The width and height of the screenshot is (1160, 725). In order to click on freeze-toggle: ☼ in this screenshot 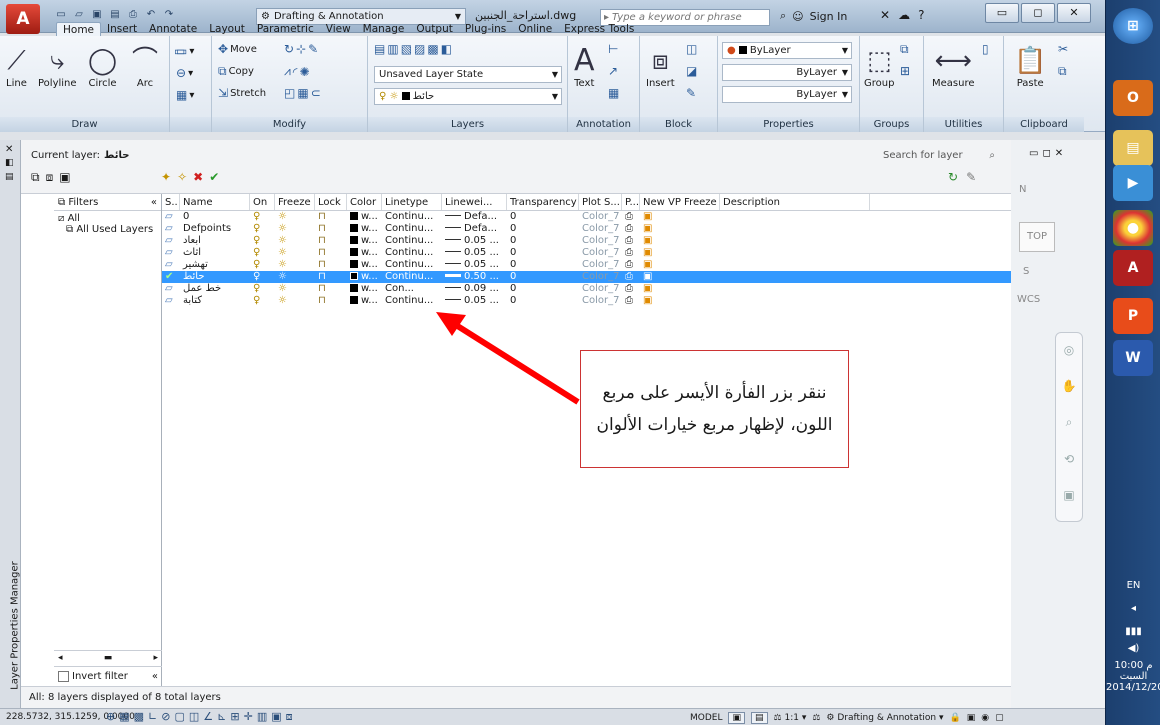, I will do `click(295, 301)`.